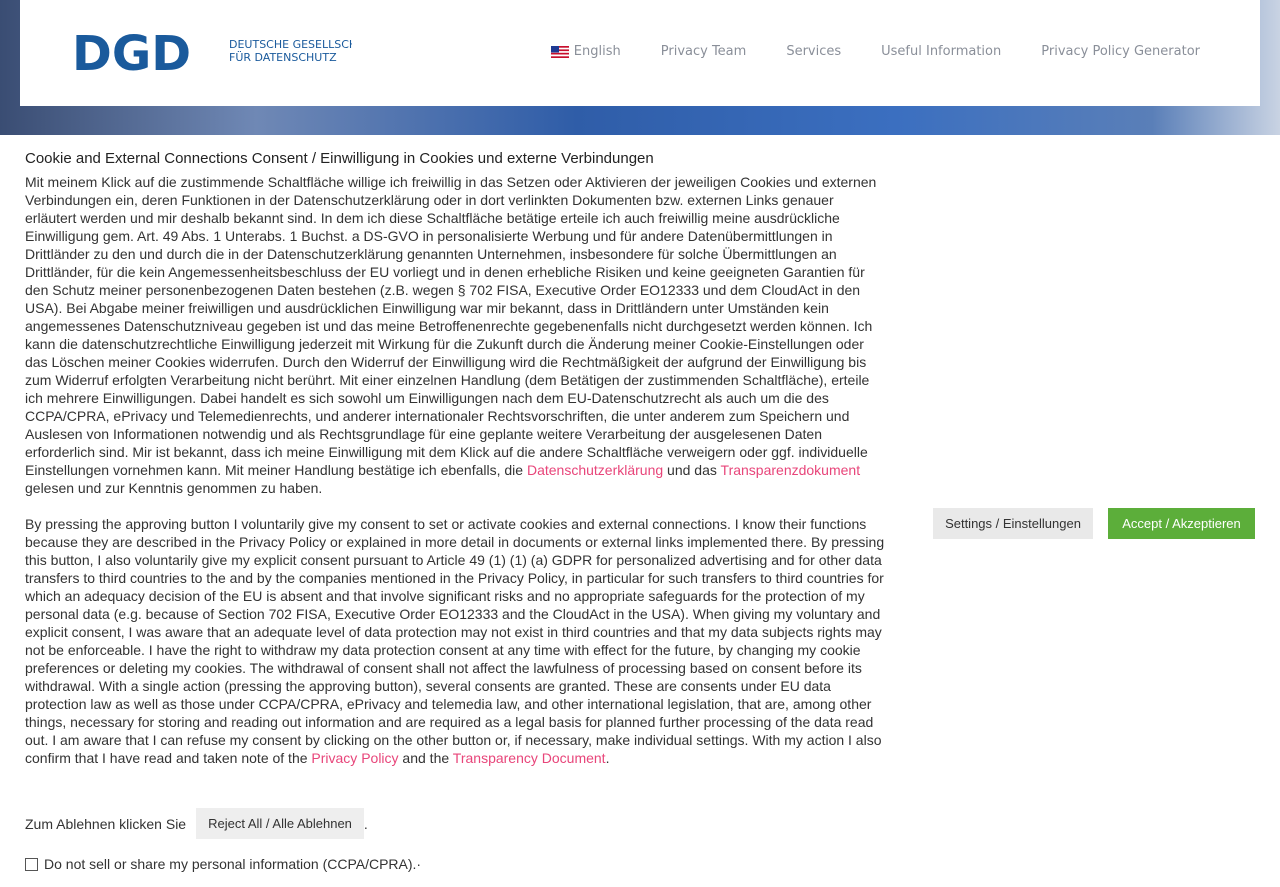 This screenshot has width=1280, height=887. I want to click on english-end: ., so click(607, 758).